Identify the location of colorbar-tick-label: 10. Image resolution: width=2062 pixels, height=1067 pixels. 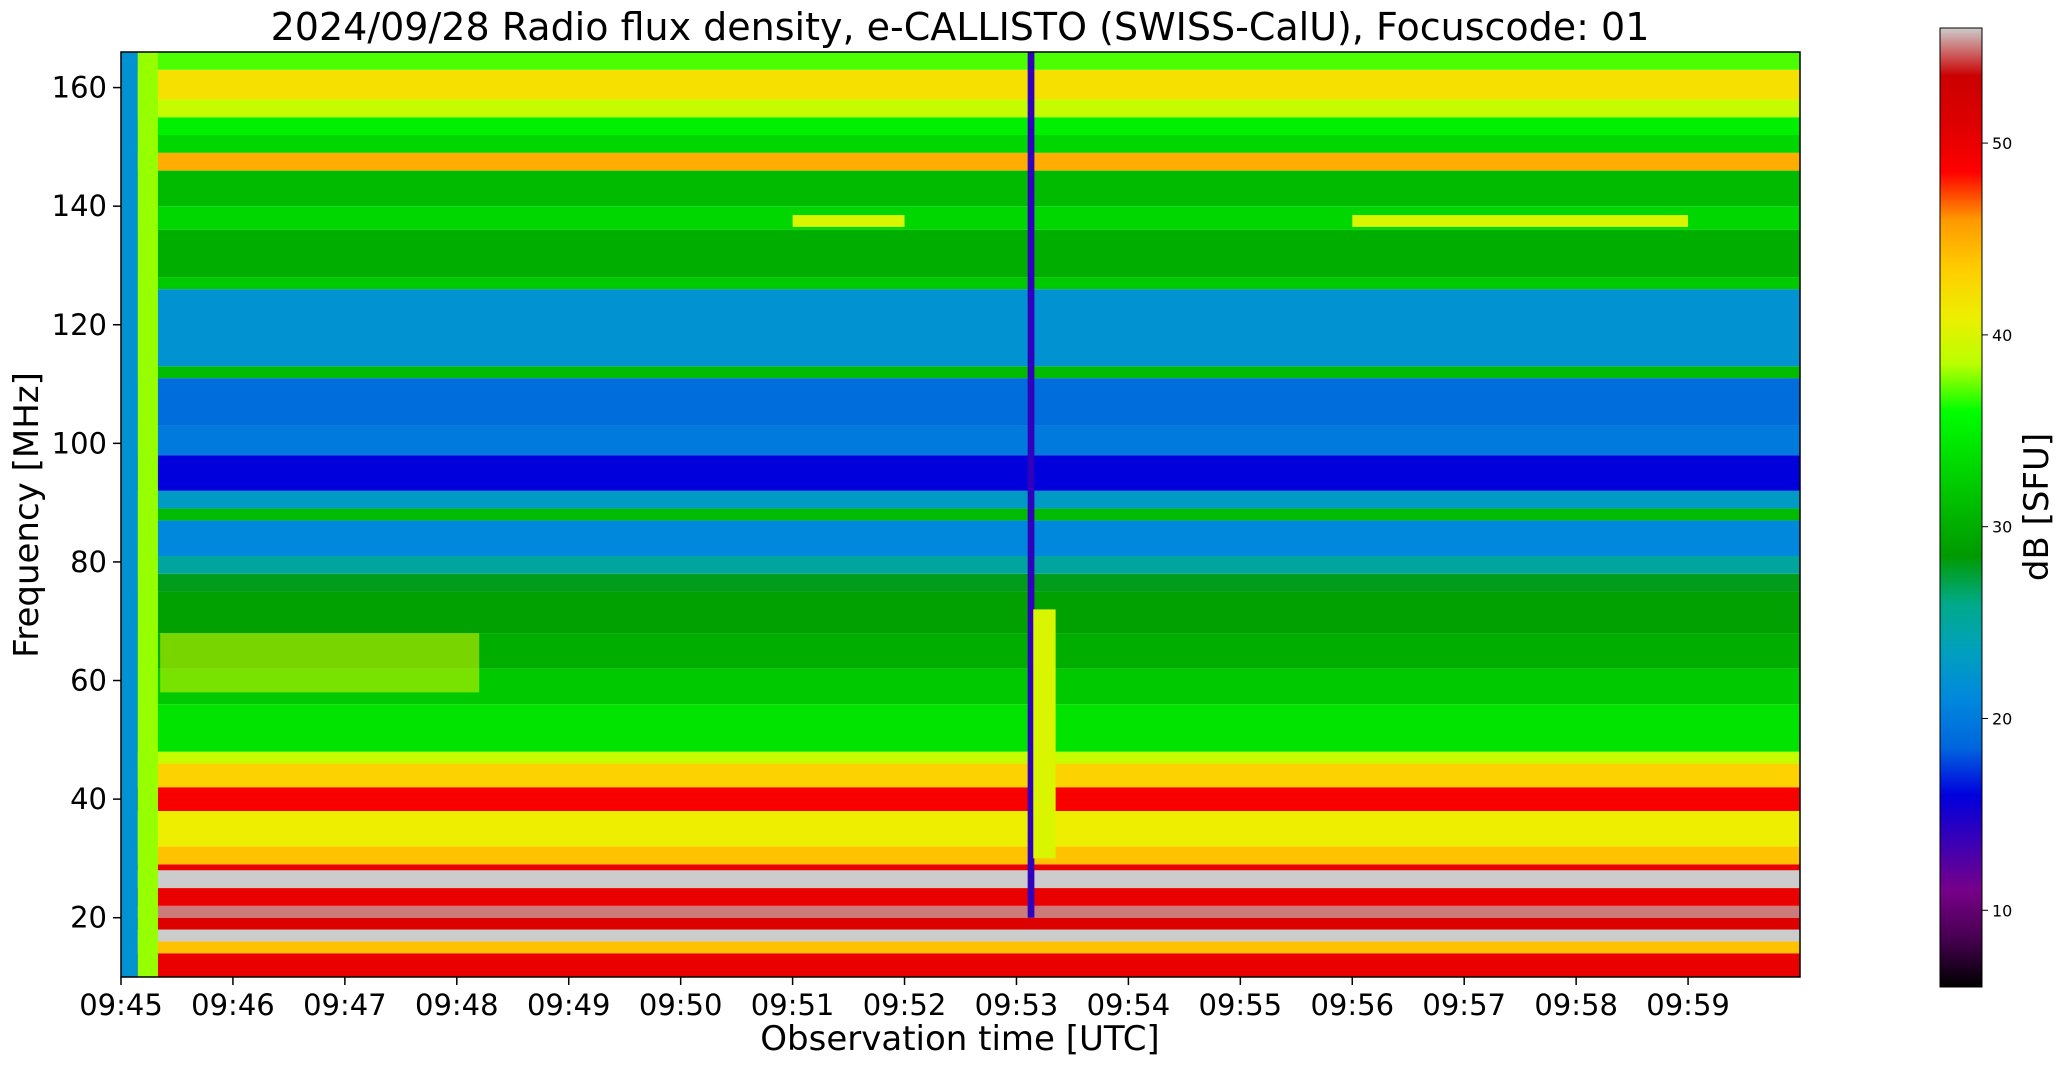
(2002, 910).